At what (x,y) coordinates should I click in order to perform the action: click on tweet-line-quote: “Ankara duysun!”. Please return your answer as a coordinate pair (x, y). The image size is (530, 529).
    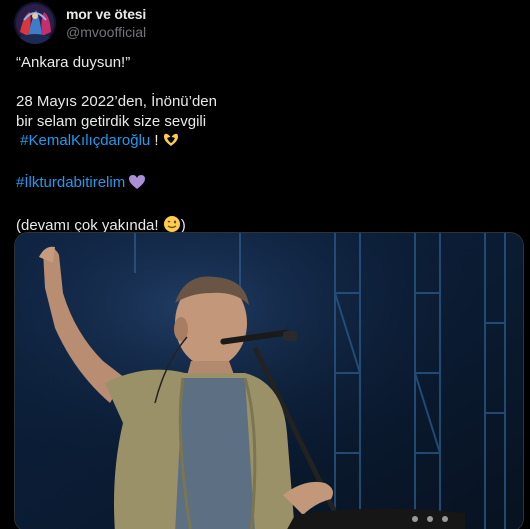
    Looking at the image, I should click on (73, 62).